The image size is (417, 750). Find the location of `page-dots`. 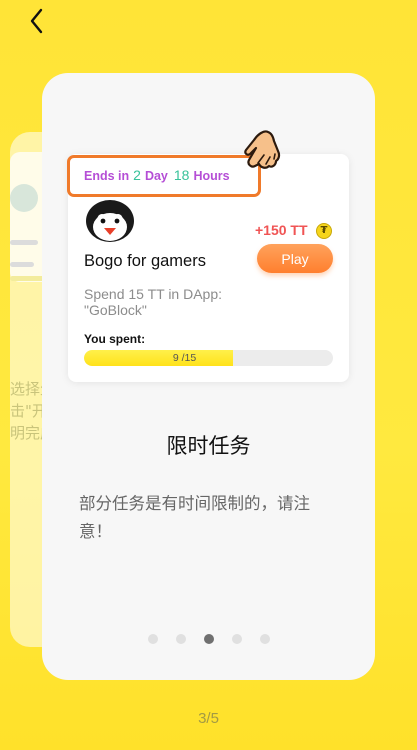

page-dots is located at coordinates (209, 640).